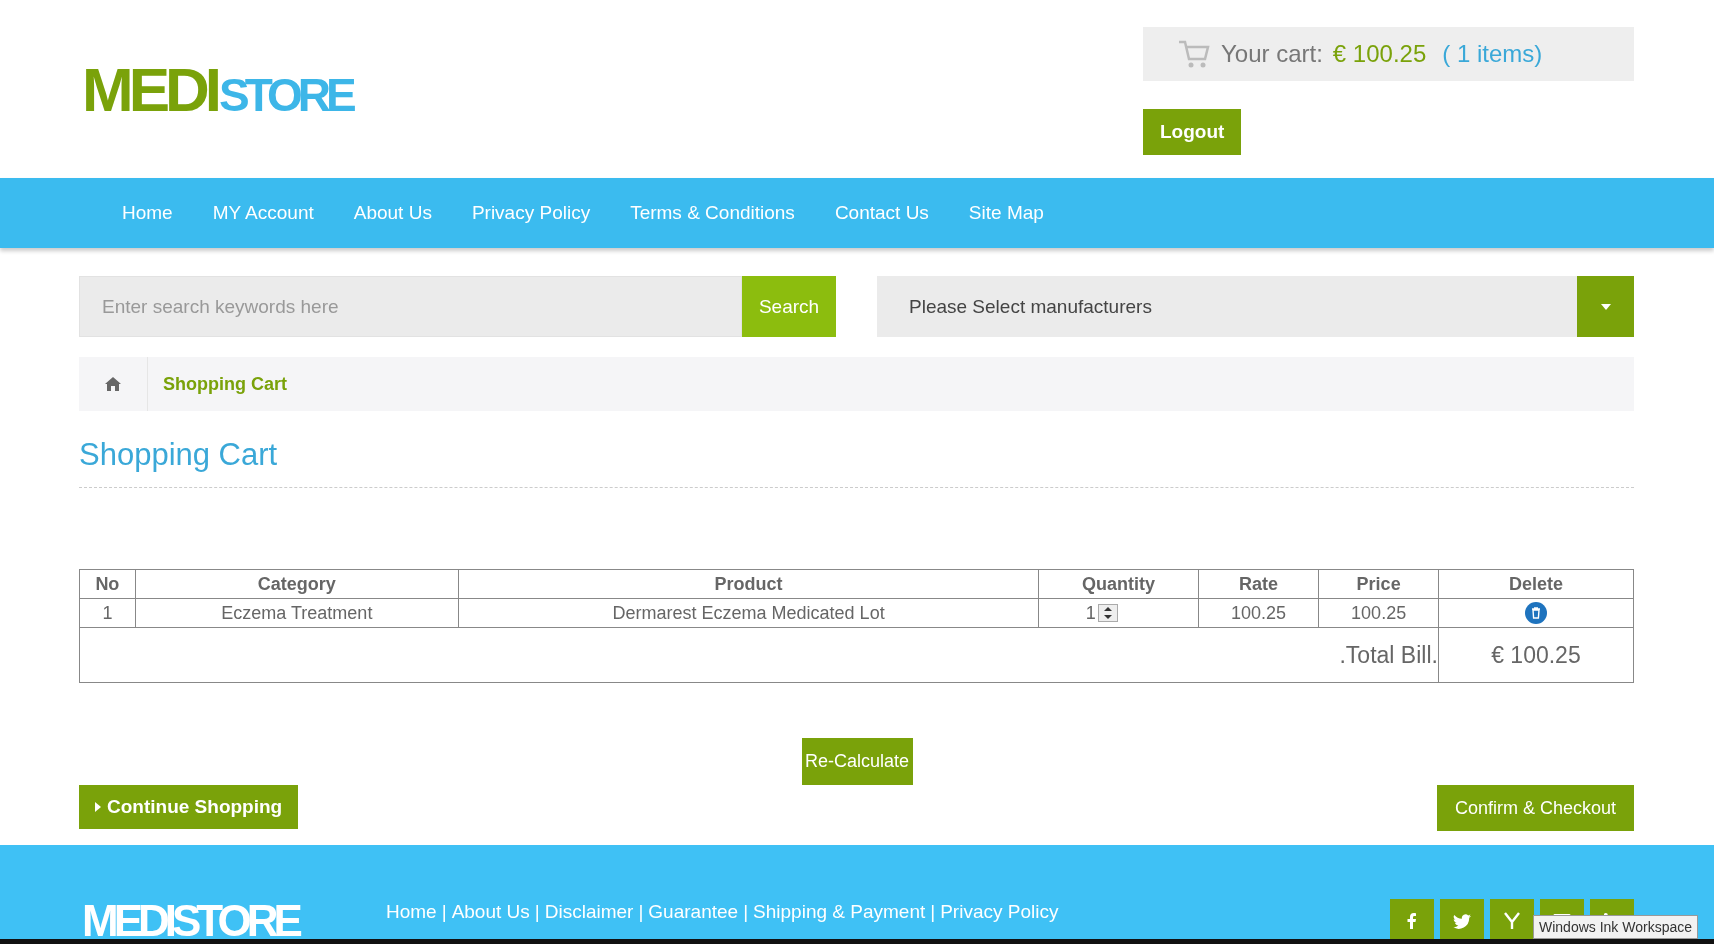  What do you see at coordinates (107, 584) in the screenshot?
I see `column-header: No` at bounding box center [107, 584].